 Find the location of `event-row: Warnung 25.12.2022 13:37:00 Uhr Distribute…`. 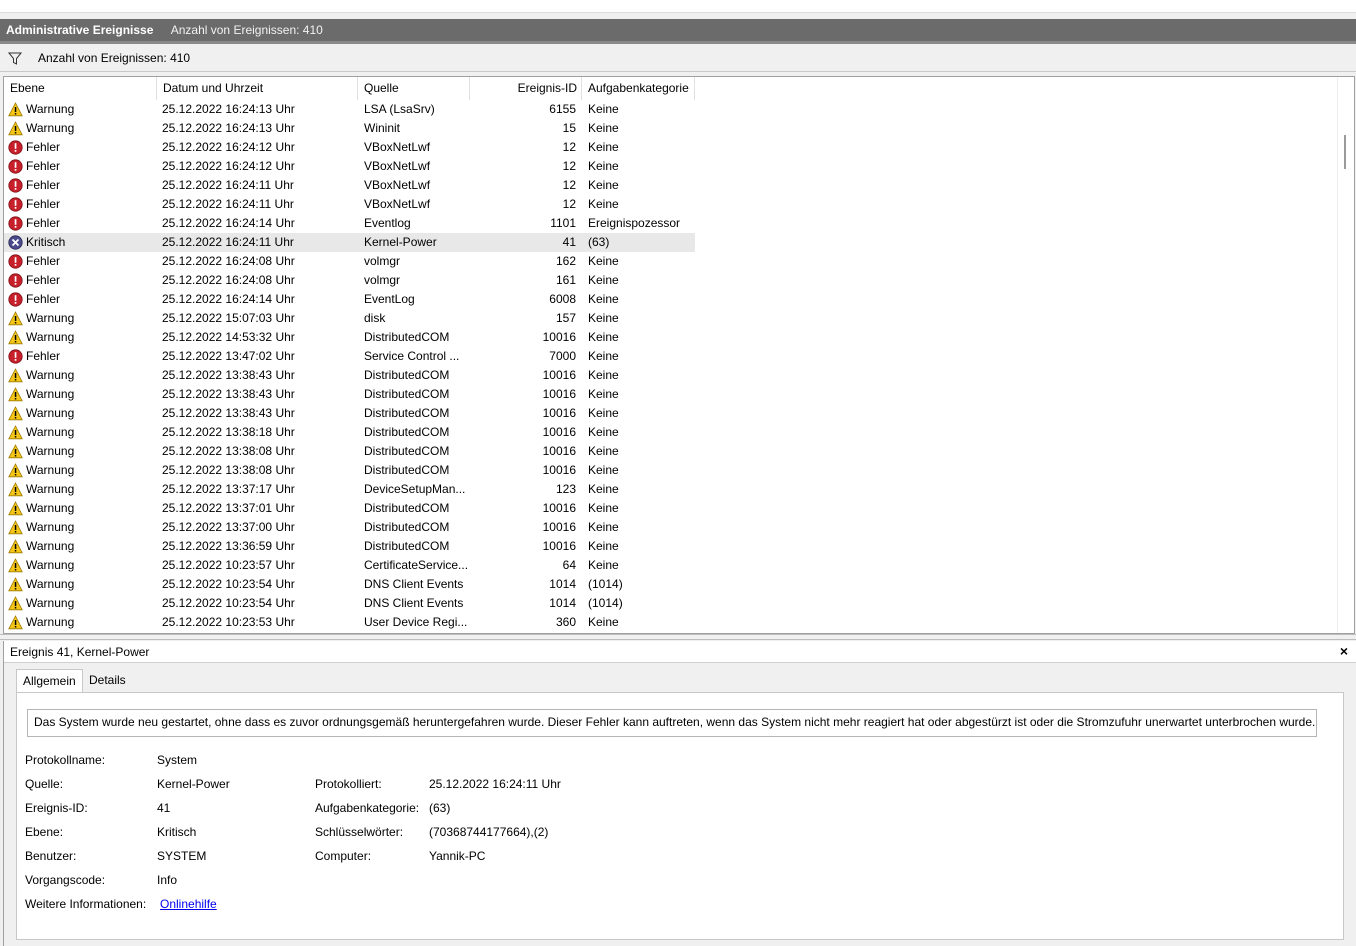

event-row: Warnung 25.12.2022 13:37:00 Uhr Distribute… is located at coordinates (672, 527).